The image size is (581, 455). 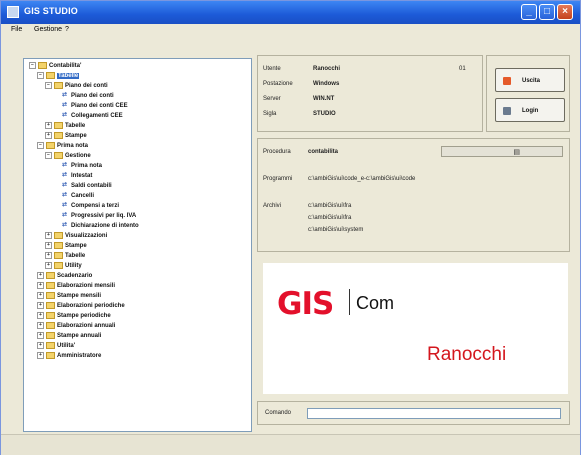 I want to click on tree-node: + Visualizzazioni, so click(x=76, y=236).